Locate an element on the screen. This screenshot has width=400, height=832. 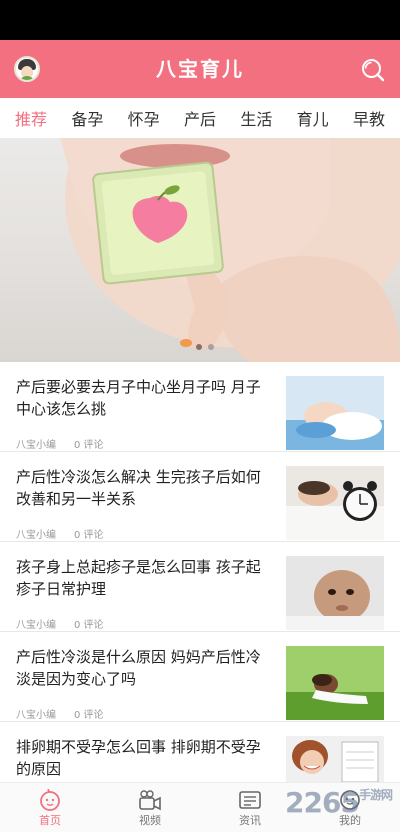
tab-postpartum: 产后 is located at coordinates (200, 118).